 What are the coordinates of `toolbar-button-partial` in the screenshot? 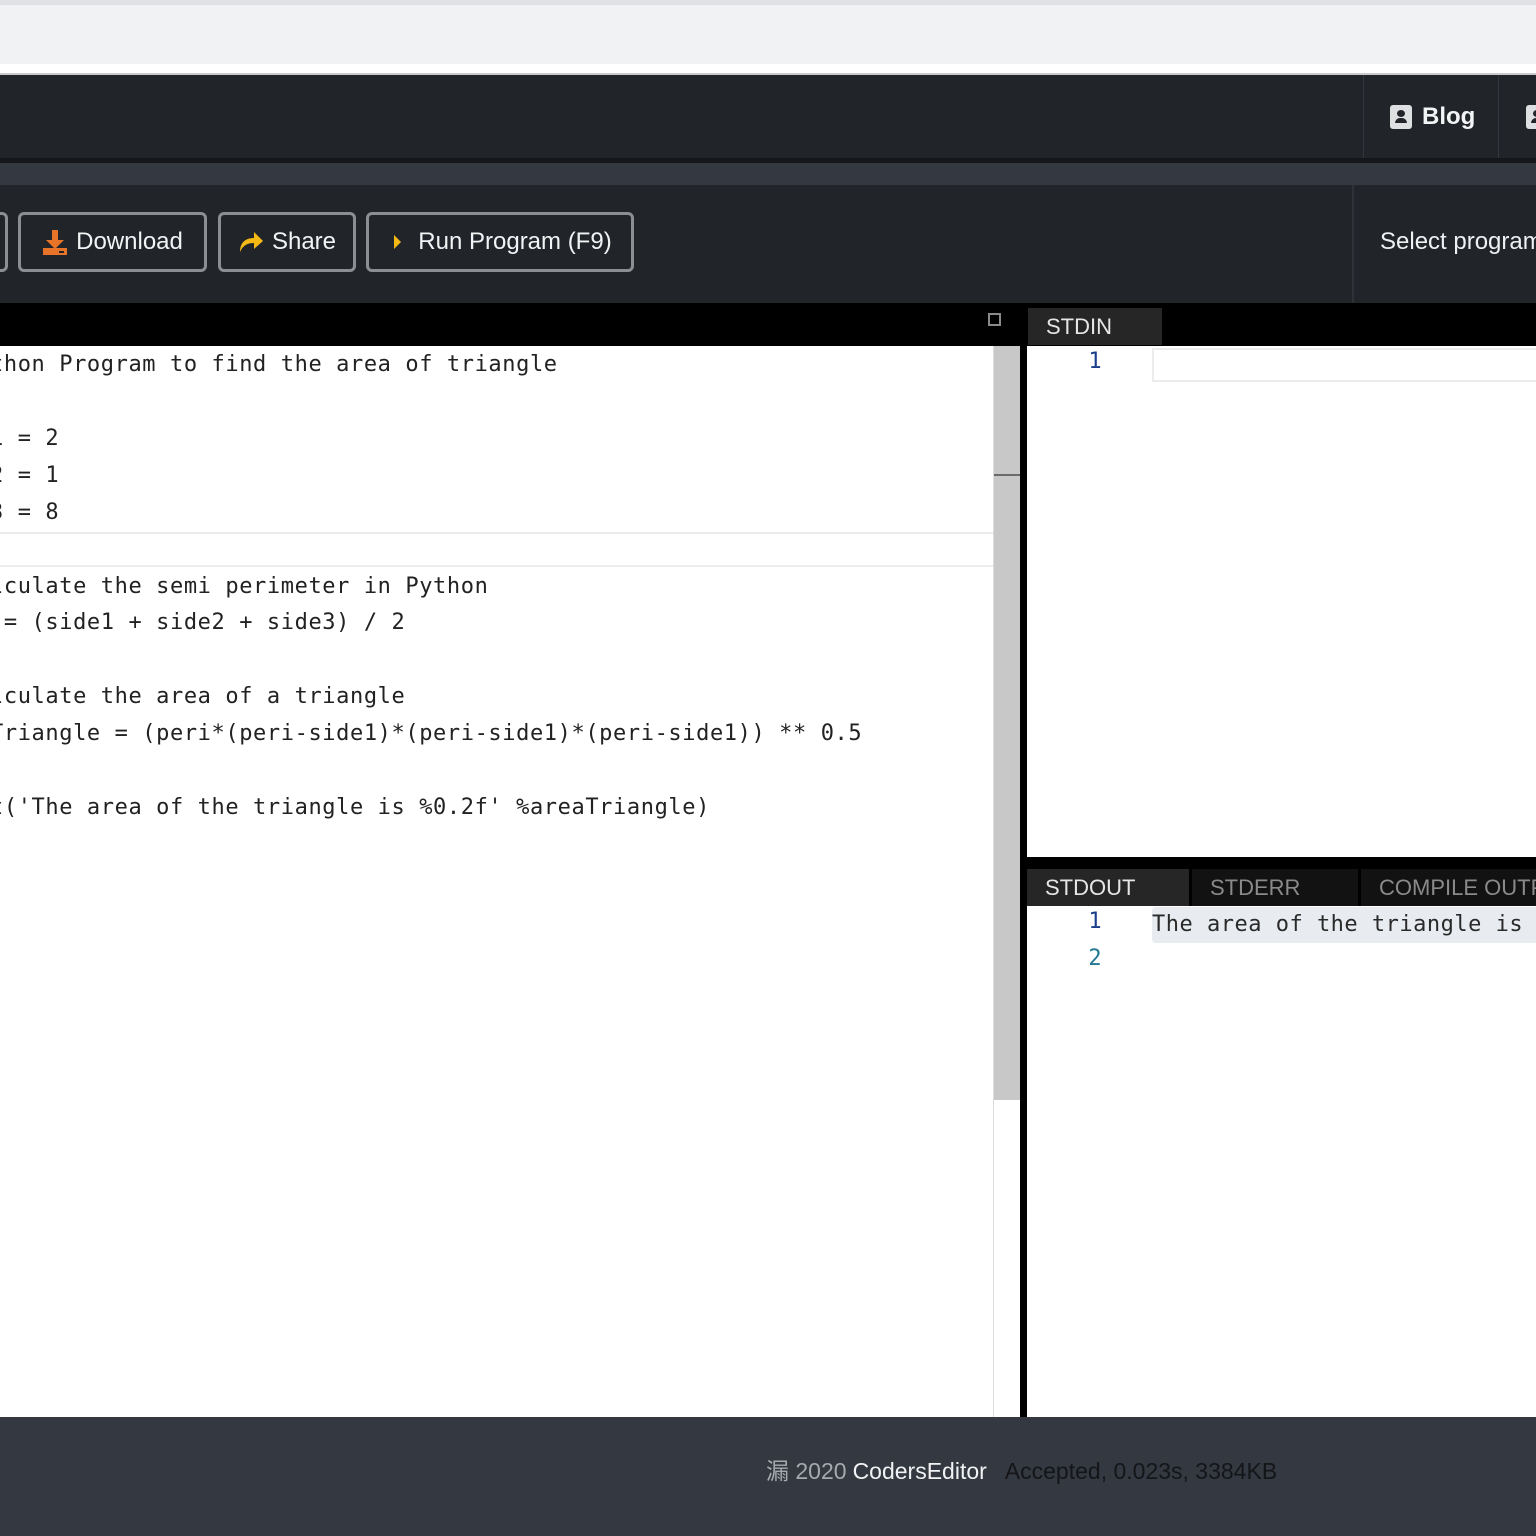 It's located at (4, 242).